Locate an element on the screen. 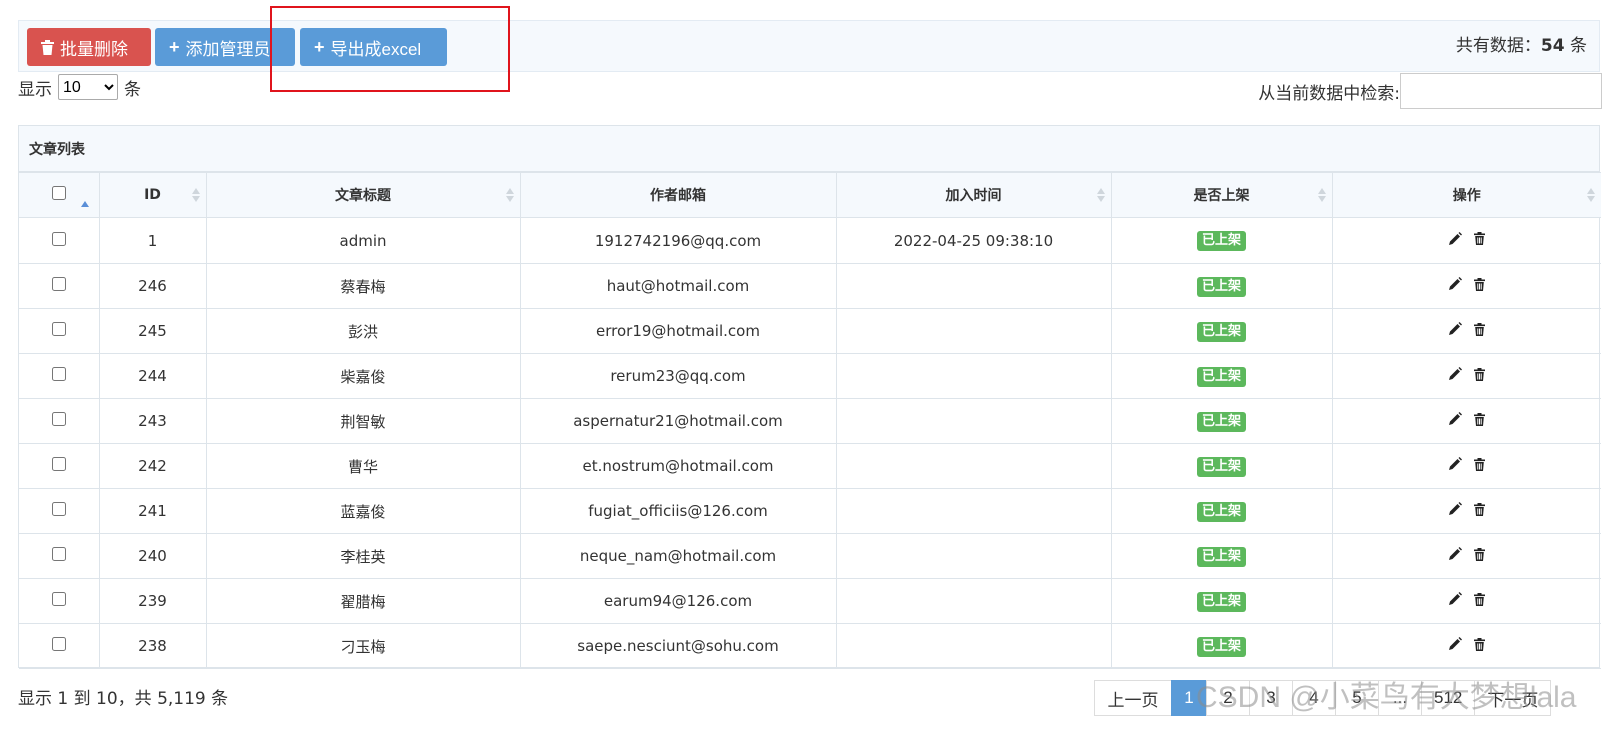 This screenshot has height=735, width=1610. cell-id: 245 is located at coordinates (152, 331).